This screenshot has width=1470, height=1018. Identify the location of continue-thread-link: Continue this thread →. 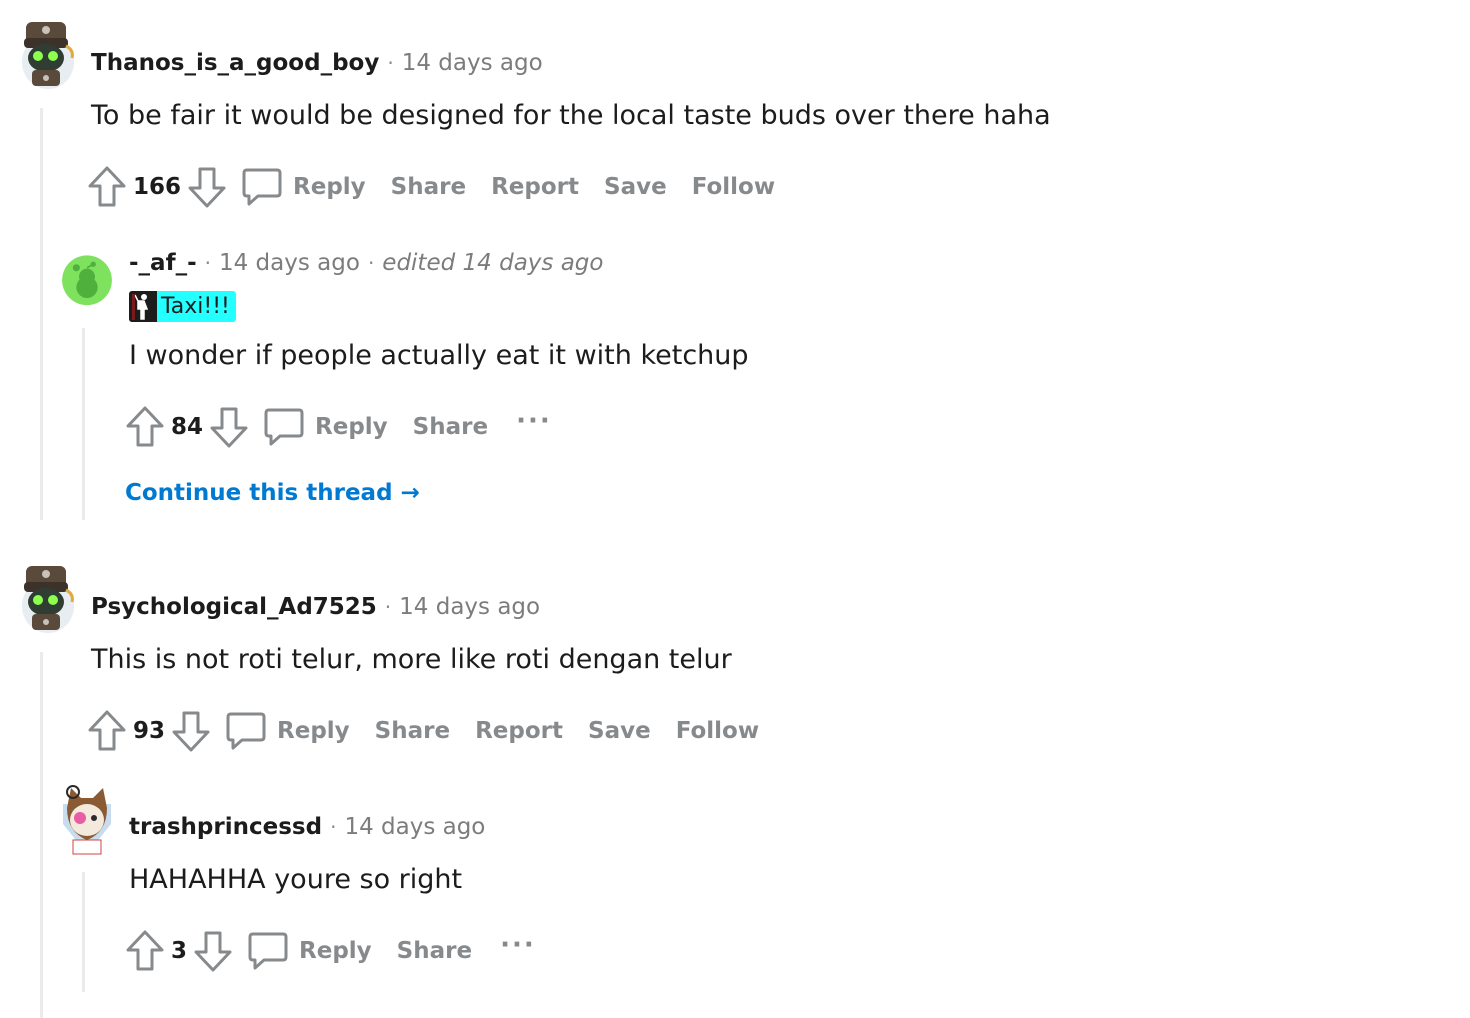
(272, 493).